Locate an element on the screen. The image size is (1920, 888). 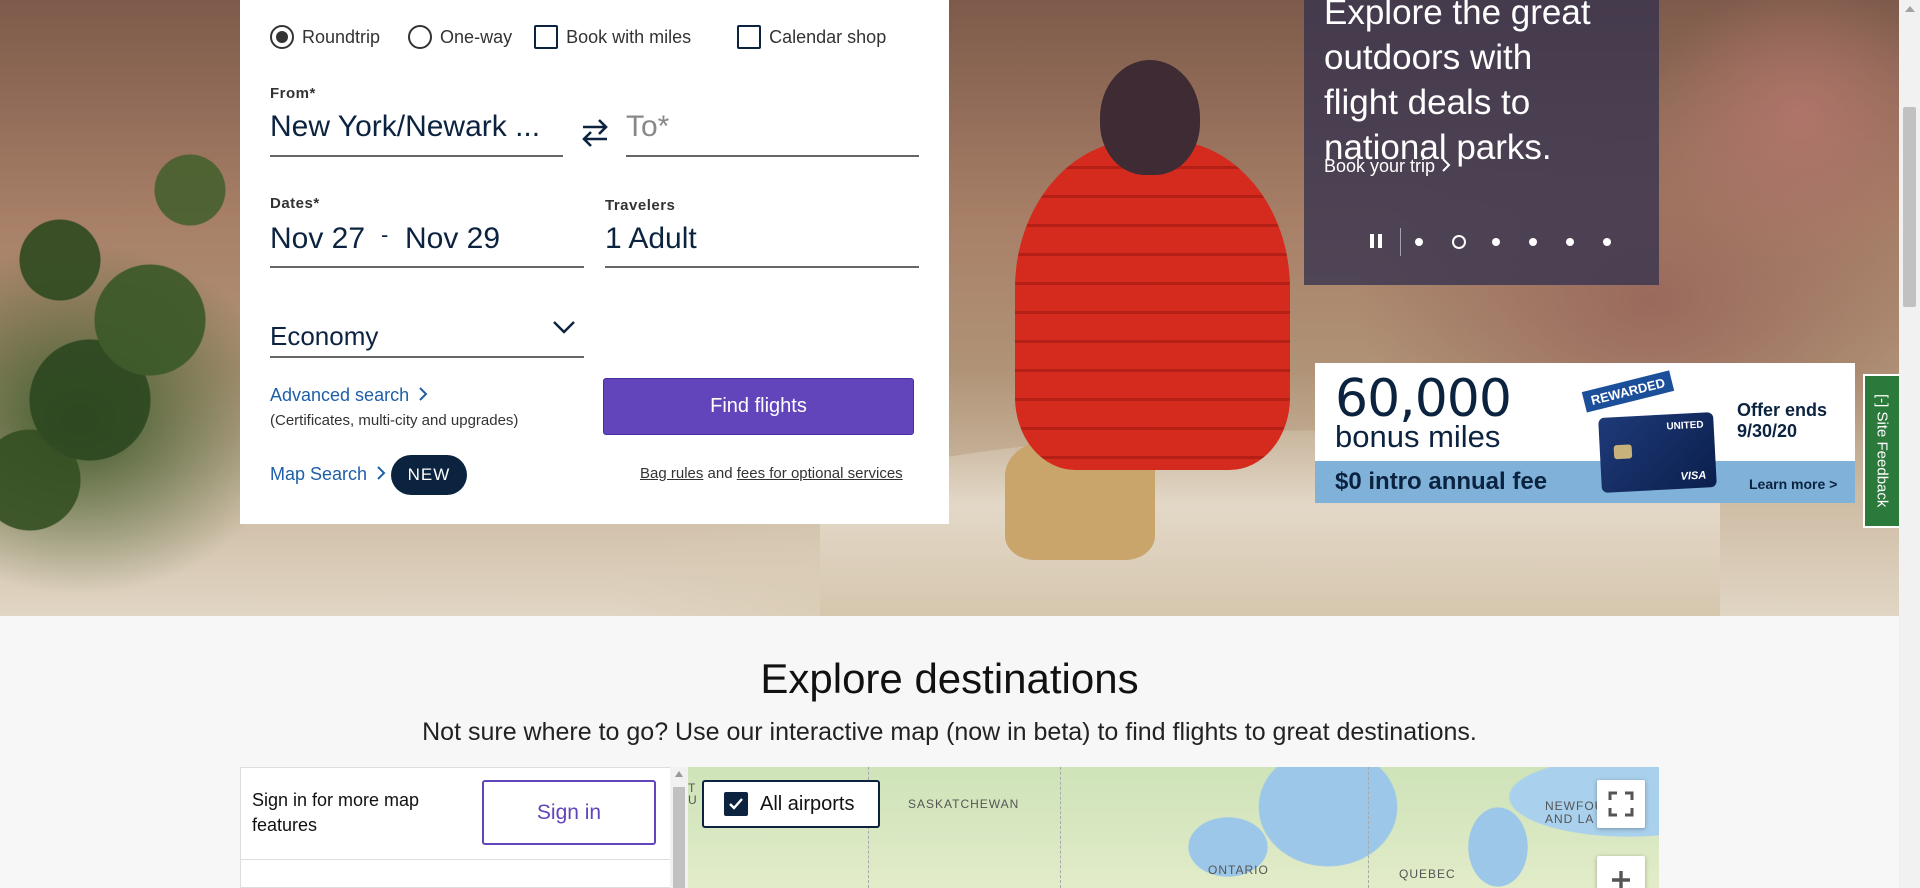
ad-learn-more: Learn more > is located at coordinates (1793, 484).